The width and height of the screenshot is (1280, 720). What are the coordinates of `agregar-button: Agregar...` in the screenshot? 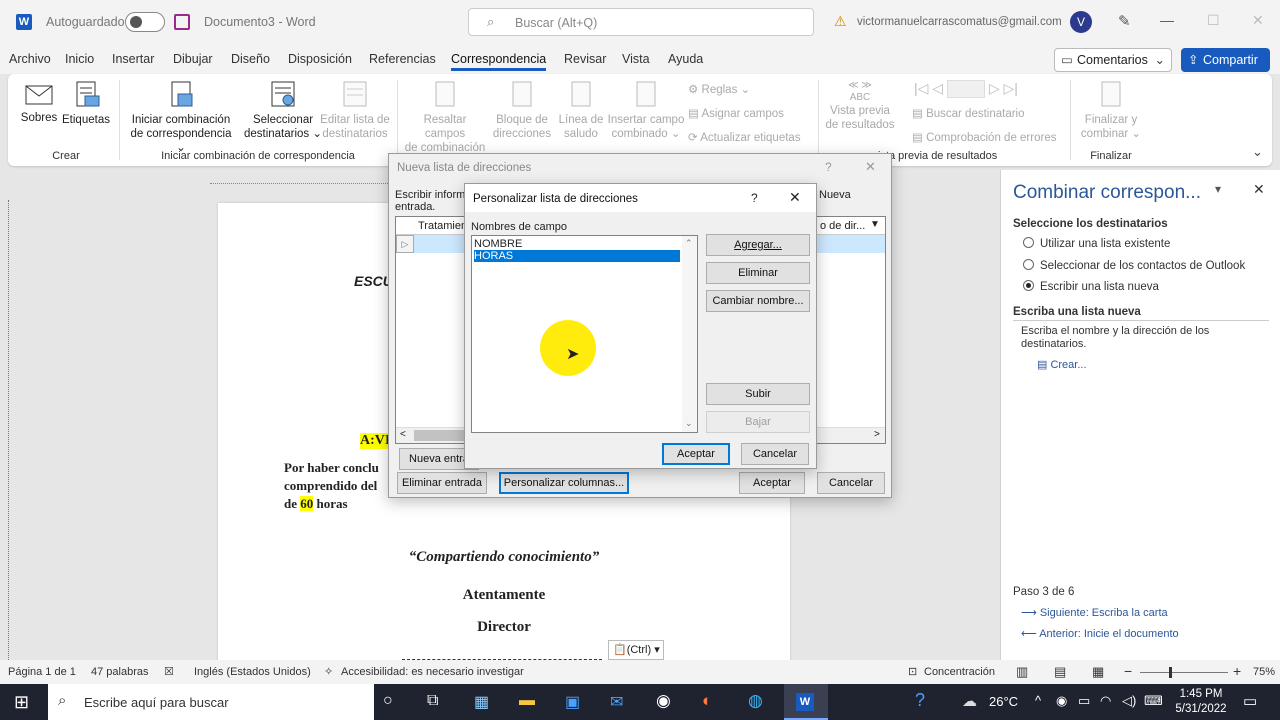 It's located at (758, 245).